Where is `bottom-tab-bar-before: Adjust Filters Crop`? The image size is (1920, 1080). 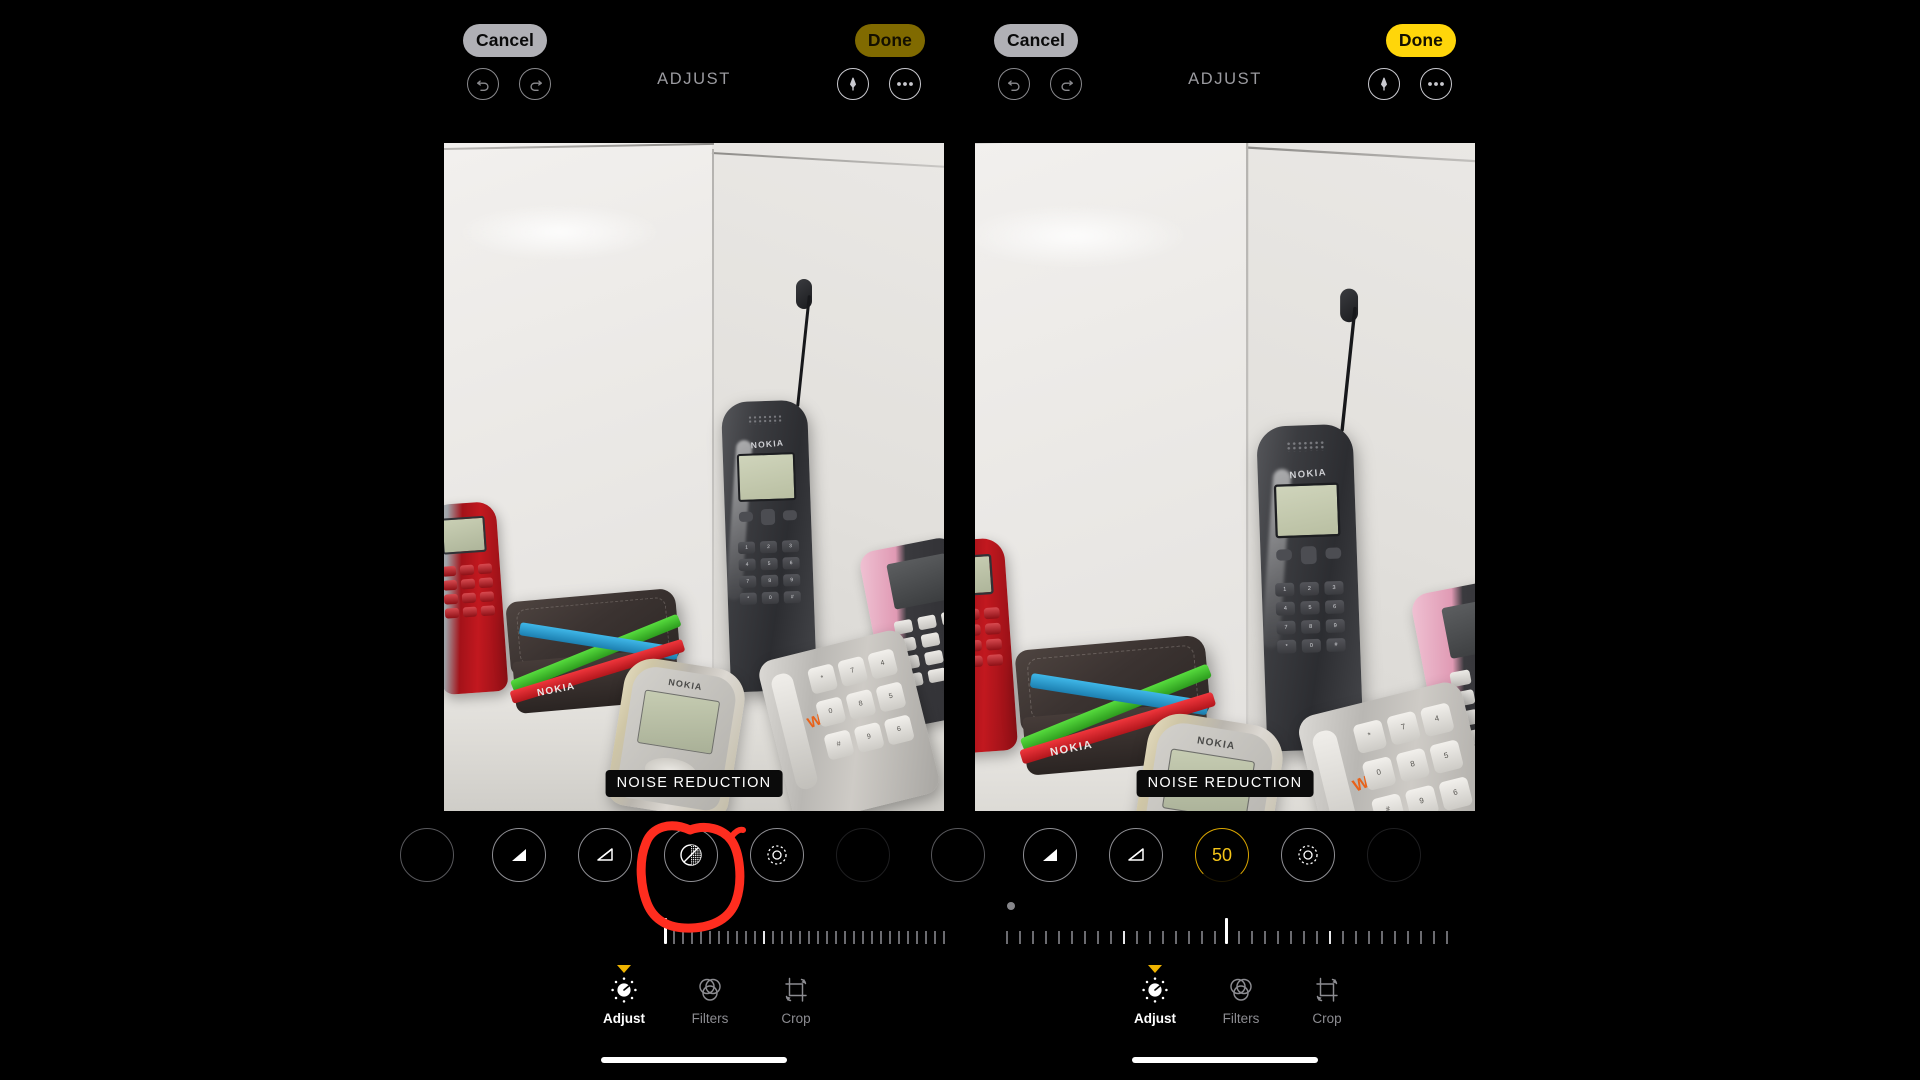
bottom-tab-bar-before: Adjust Filters Crop is located at coordinates (694, 1004).